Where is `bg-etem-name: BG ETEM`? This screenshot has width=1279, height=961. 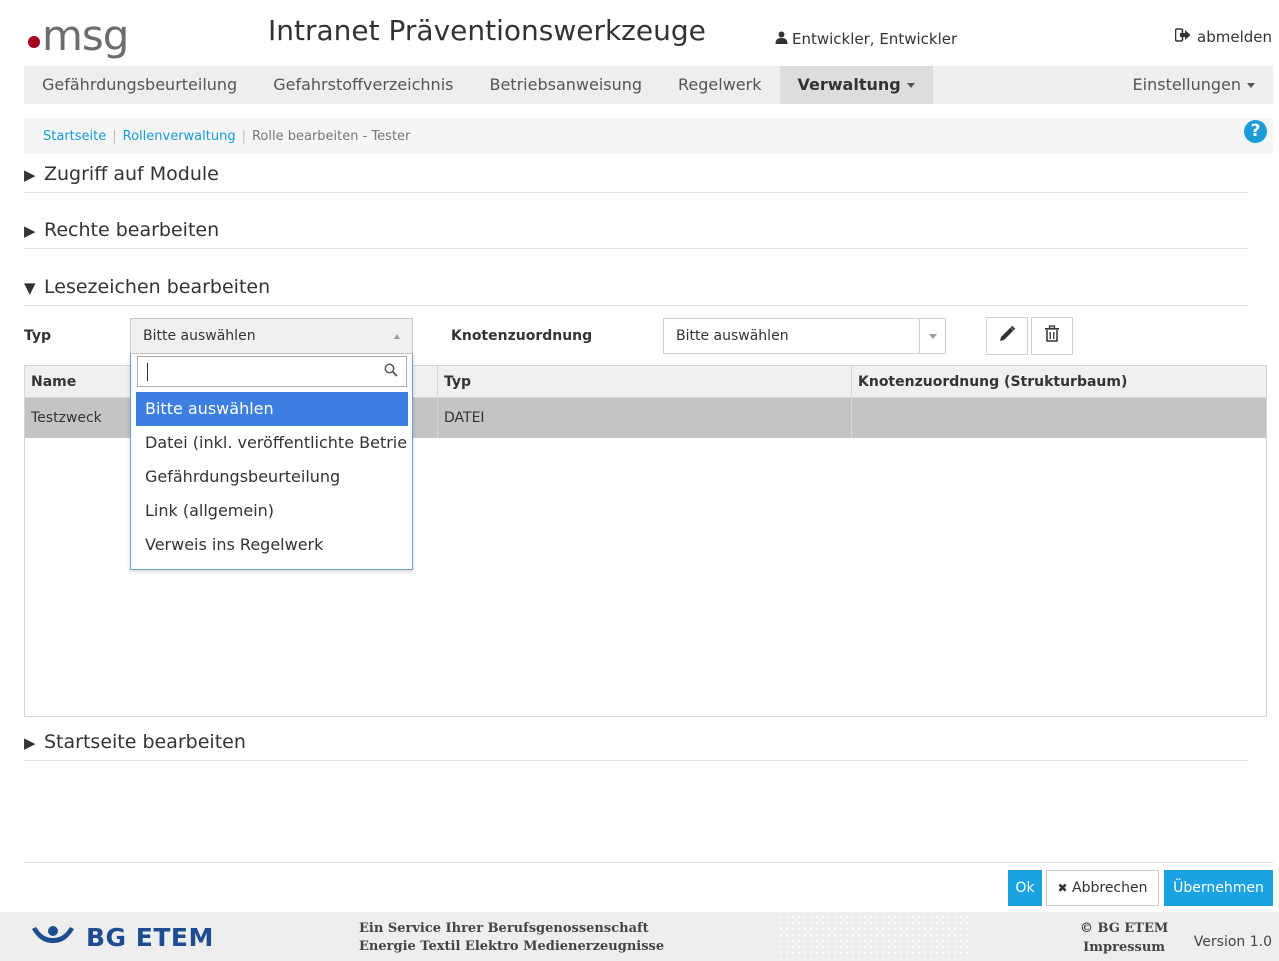
bg-etem-name: BG ETEM is located at coordinates (150, 937).